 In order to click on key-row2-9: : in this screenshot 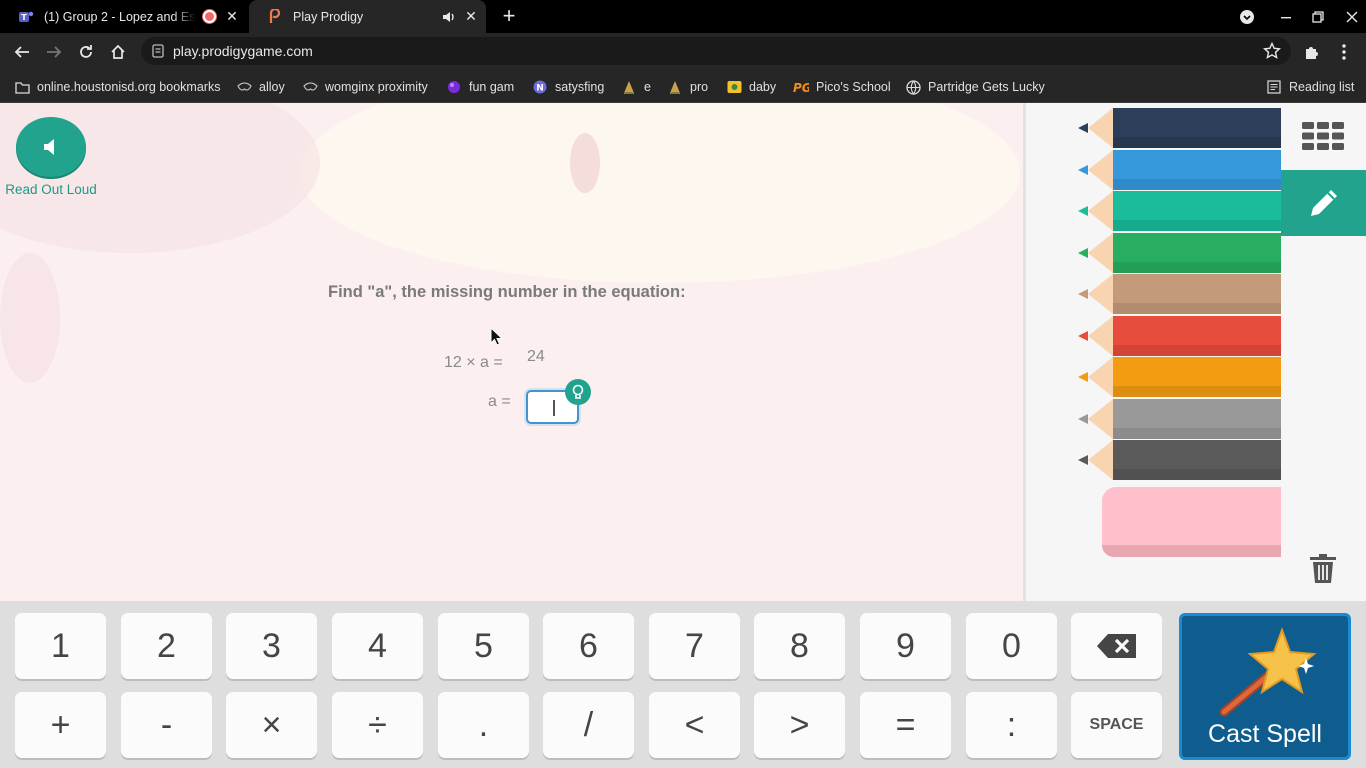, I will do `click(1011, 725)`.